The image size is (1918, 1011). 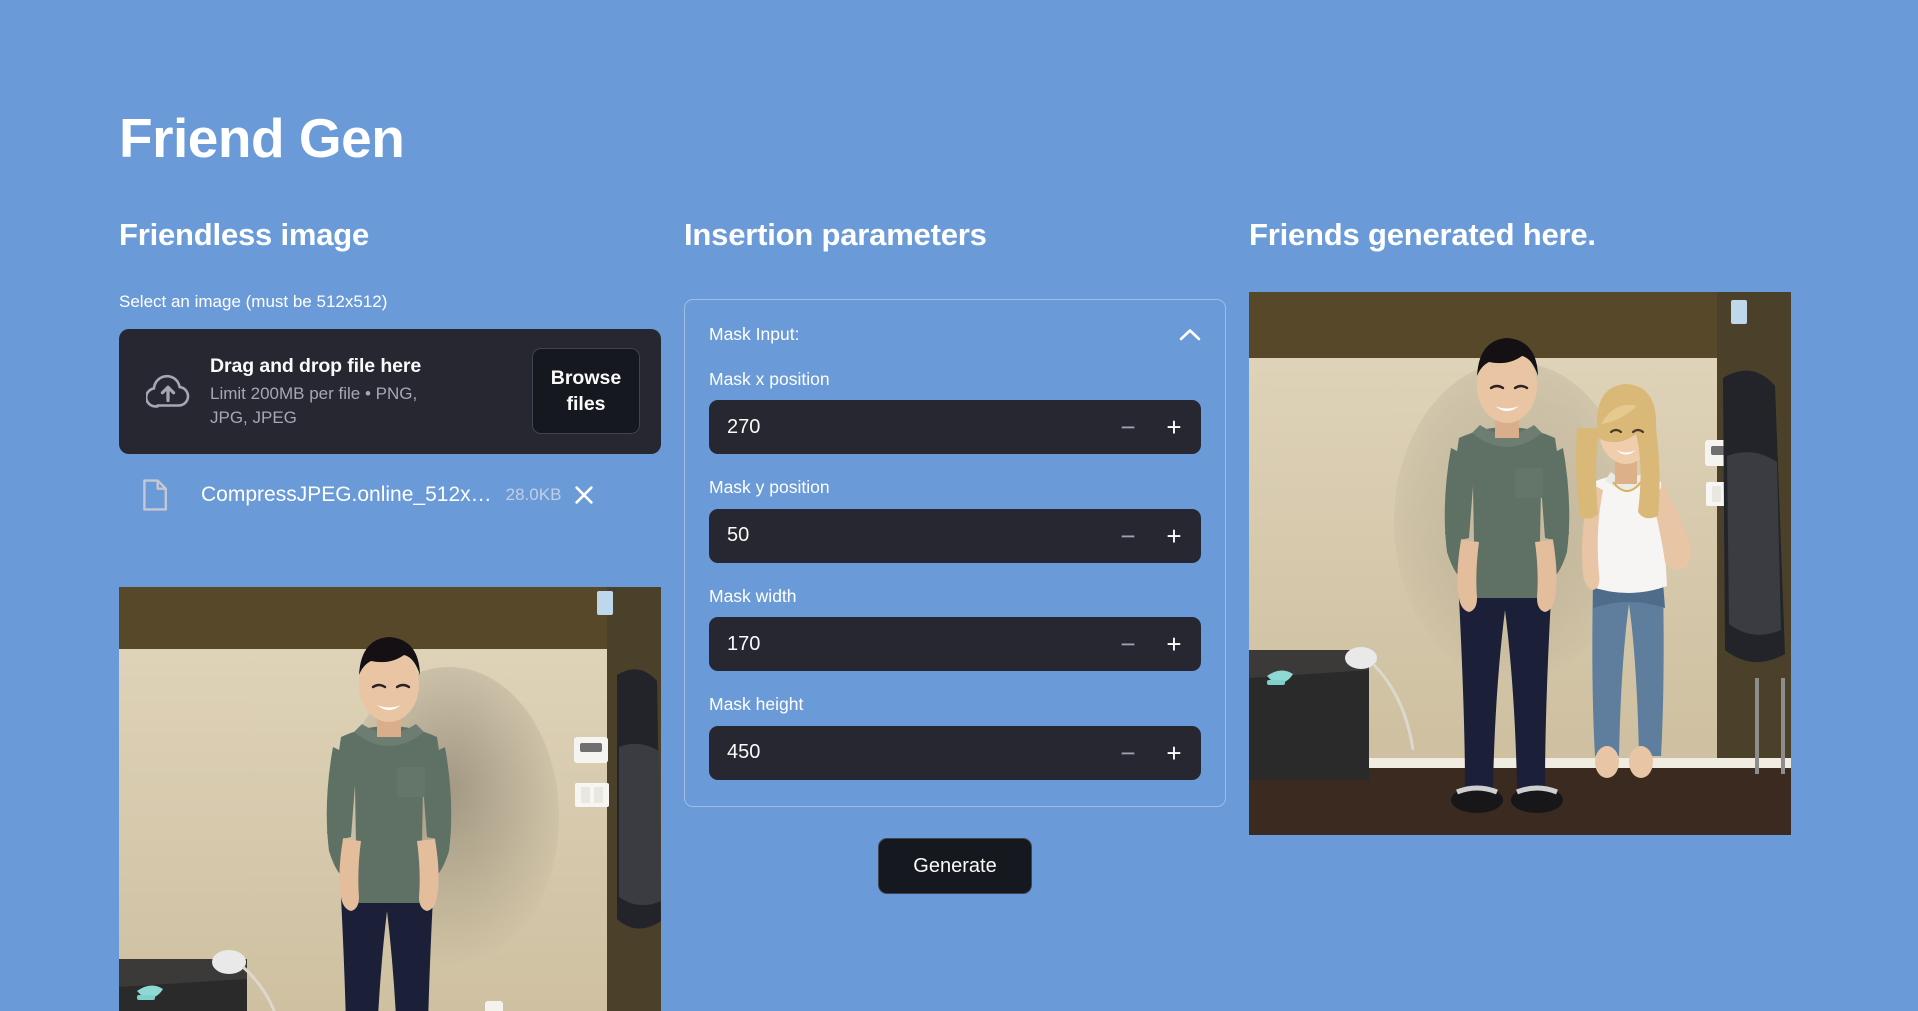 I want to click on mask-y-position-label: Mask y position, so click(x=769, y=487).